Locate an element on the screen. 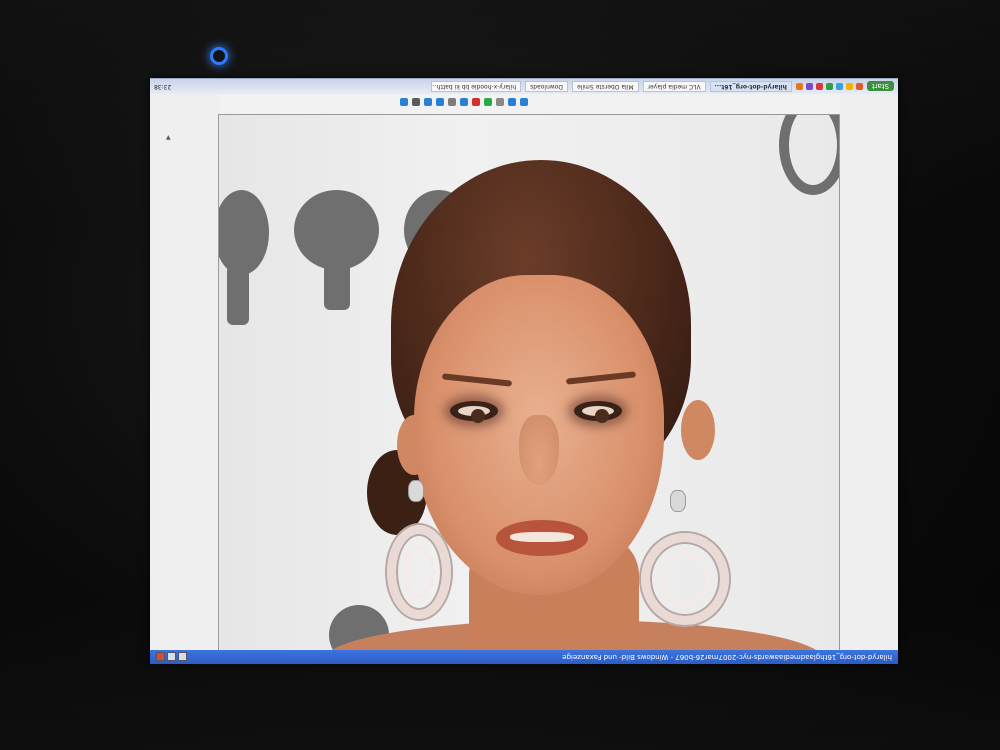 The width and height of the screenshot is (1000, 750). task-button-downloads: Downloads is located at coordinates (547, 86).